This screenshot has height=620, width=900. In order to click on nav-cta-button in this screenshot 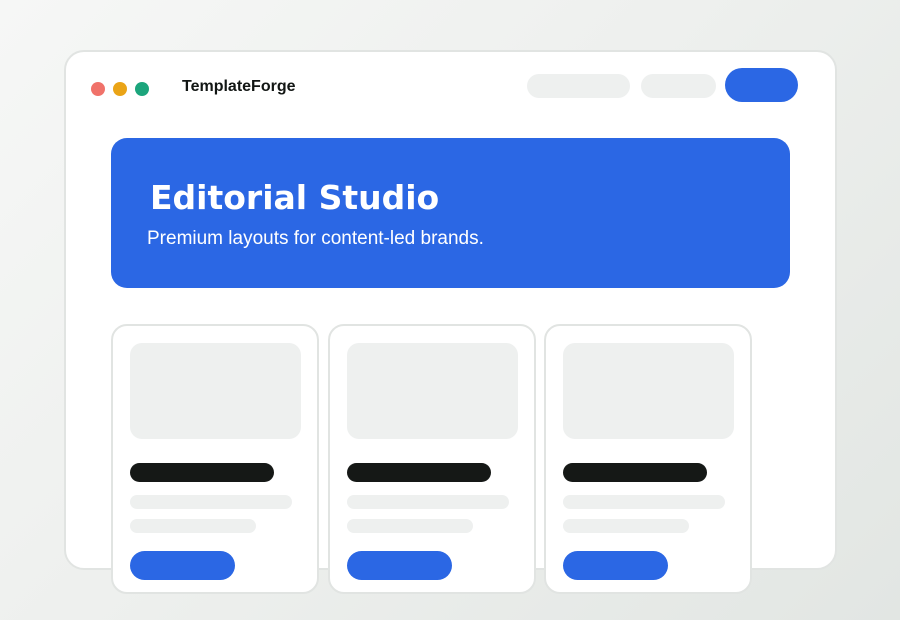, I will do `click(761, 85)`.